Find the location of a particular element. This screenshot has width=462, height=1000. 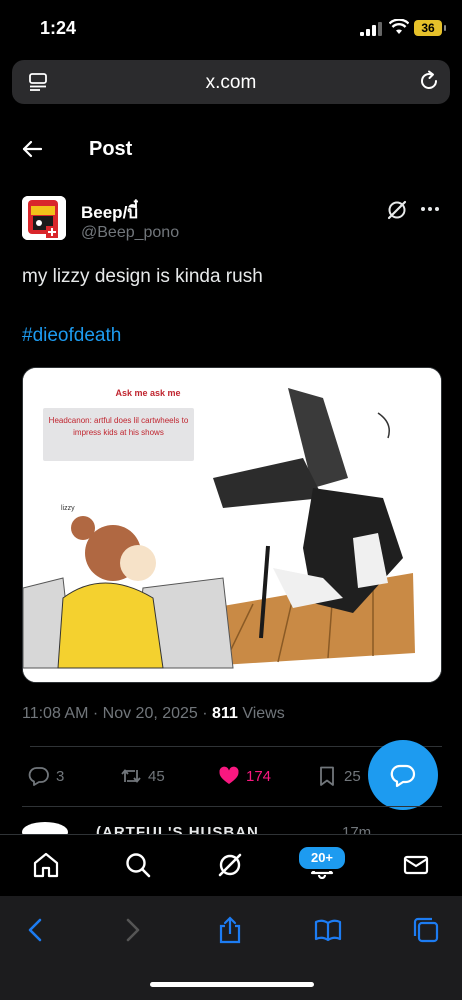

reply-icon is located at coordinates (38, 776).